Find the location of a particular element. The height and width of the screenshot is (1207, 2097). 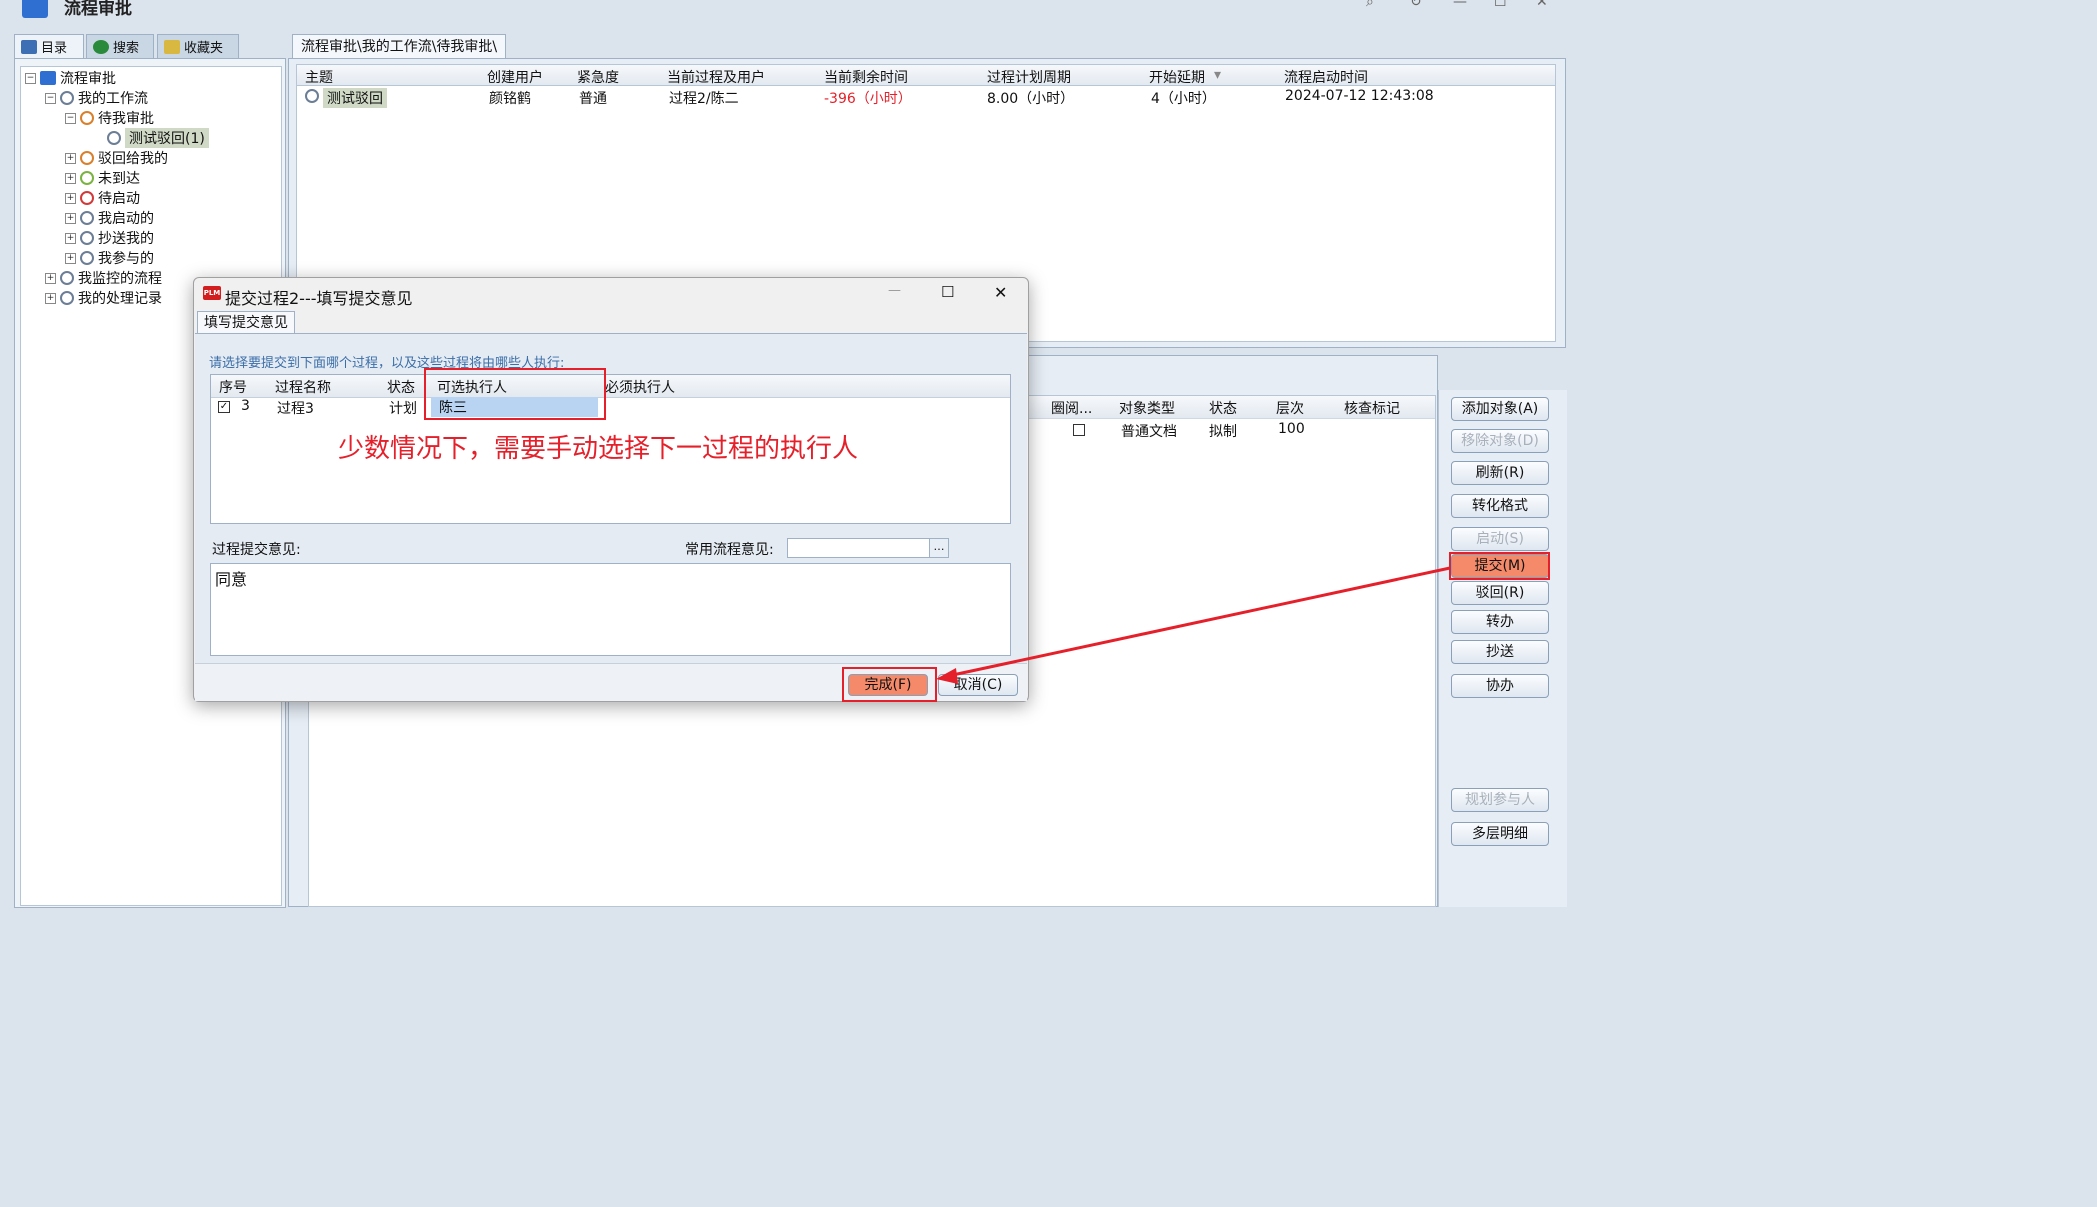

arrow-line is located at coordinates (1199, 622).